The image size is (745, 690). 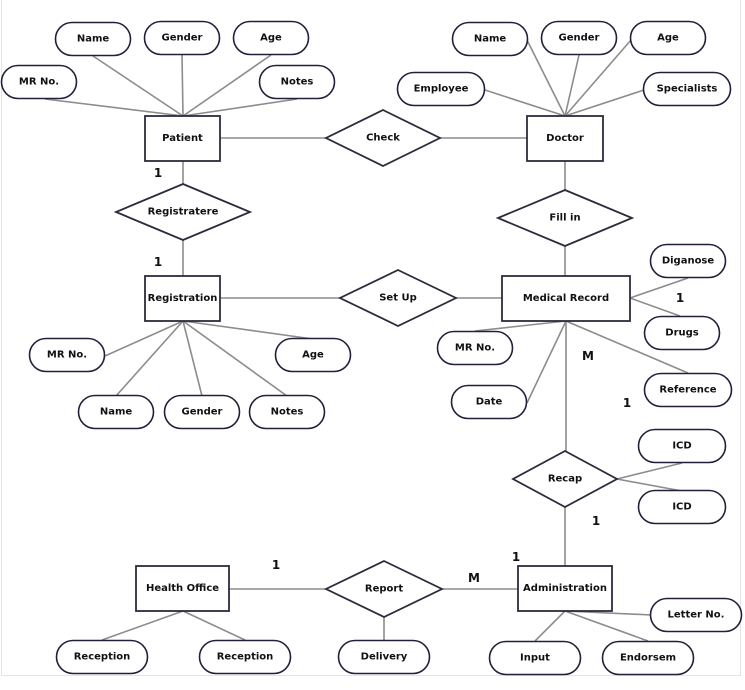 I want to click on attribute-p-gender: Gender, so click(x=182, y=38).